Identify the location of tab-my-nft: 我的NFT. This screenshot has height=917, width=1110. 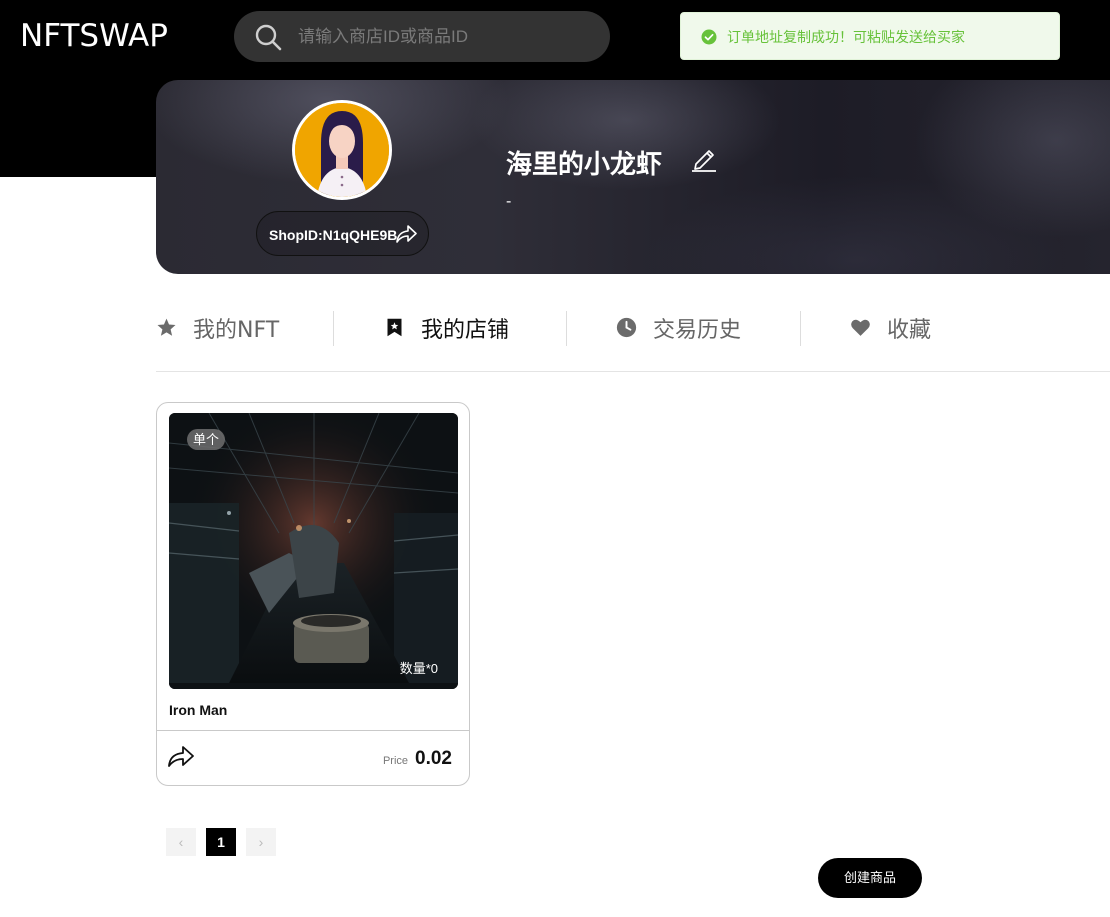
(217, 327).